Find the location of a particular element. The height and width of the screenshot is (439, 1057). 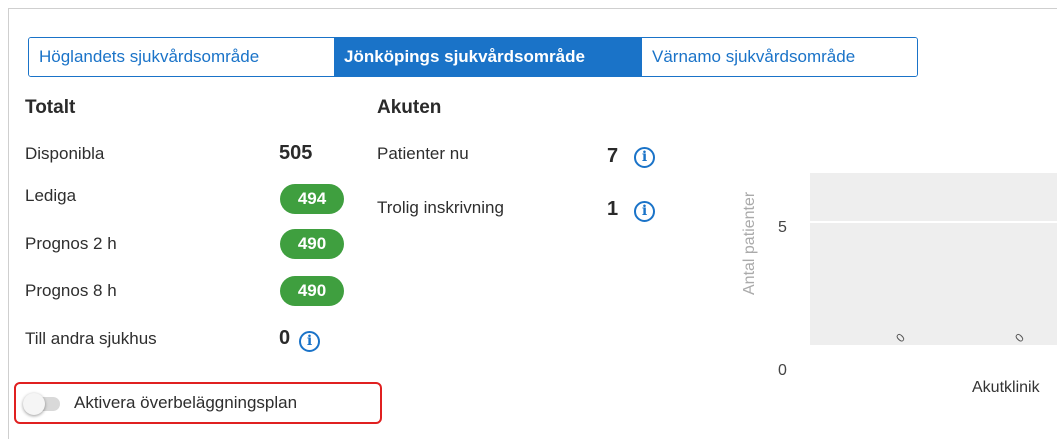

patienter-nu-label: Patienter nu is located at coordinates (423, 153).